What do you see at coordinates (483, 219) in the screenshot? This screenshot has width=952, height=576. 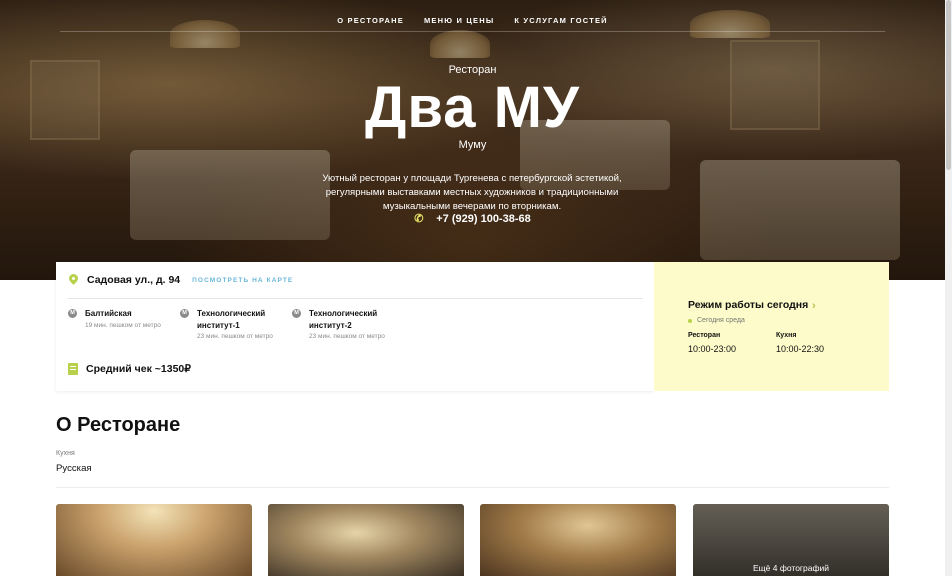 I see `phone-number: +7 (929) 100-38-68` at bounding box center [483, 219].